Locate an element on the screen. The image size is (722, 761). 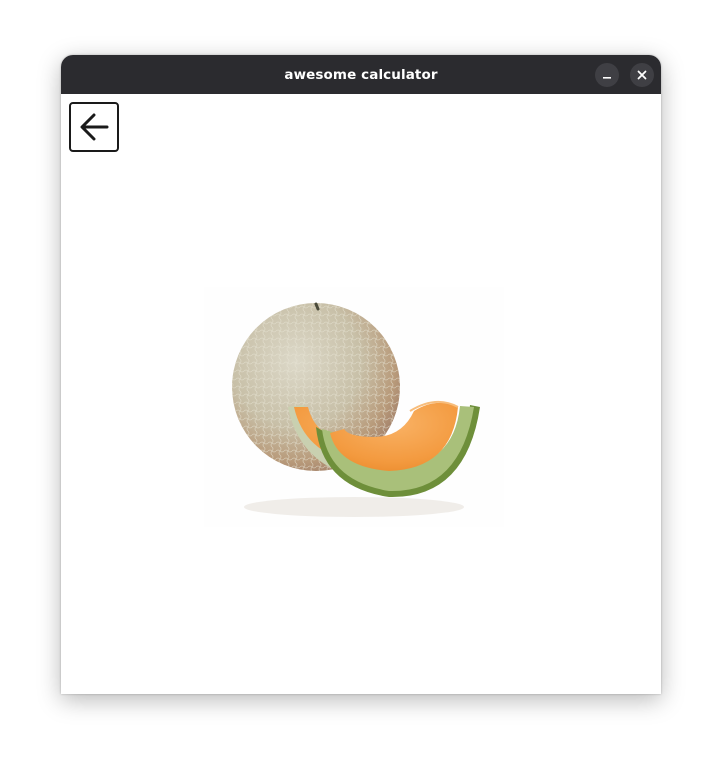
title-bar: awesome calculator is located at coordinates (361, 74).